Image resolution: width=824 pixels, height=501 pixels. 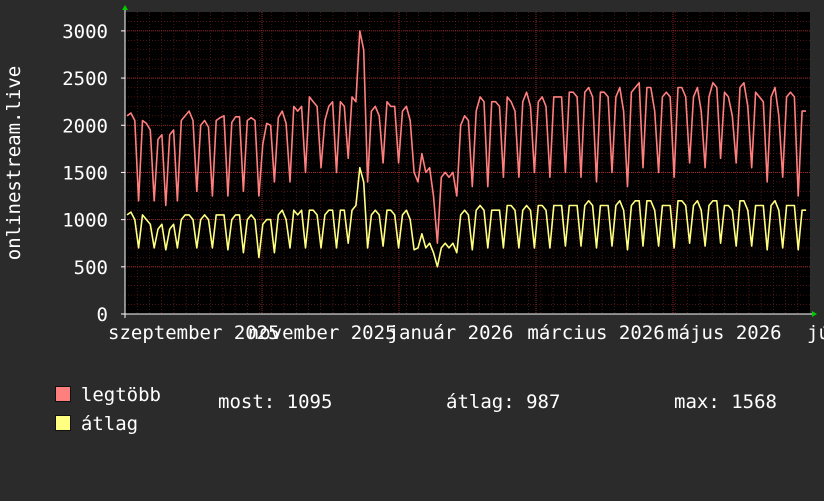 What do you see at coordinates (422, 413) in the screenshot?
I see `legend-row-avg: átlag most: 1095 átlag: 987 max: 1568` at bounding box center [422, 413].